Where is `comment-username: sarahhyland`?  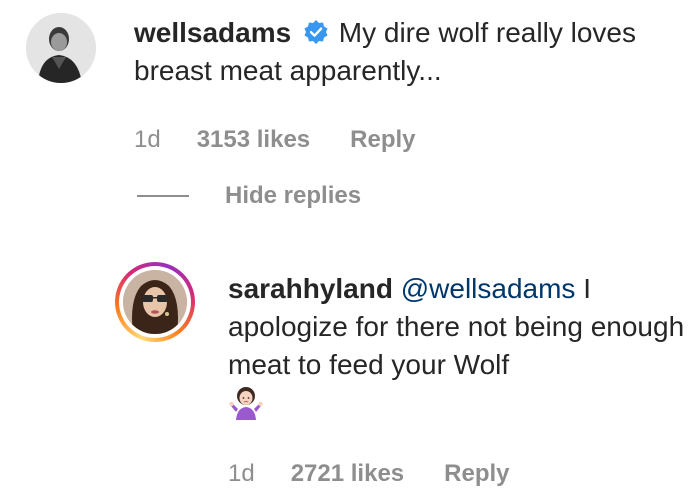
comment-username: sarahhyland is located at coordinates (310, 288).